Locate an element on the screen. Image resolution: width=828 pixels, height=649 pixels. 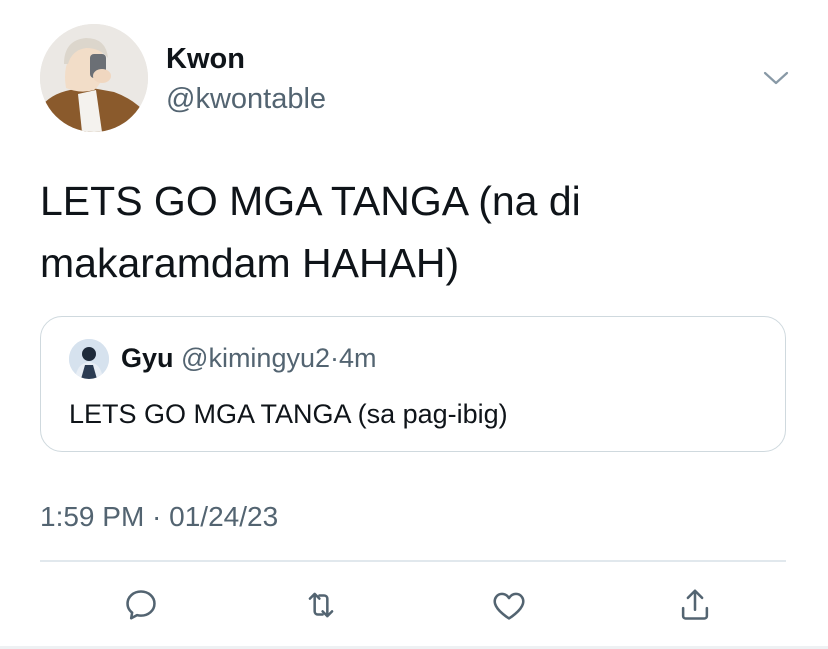
tweet-timestamp: 1:59 PM · 01/24/23 is located at coordinates (159, 517).